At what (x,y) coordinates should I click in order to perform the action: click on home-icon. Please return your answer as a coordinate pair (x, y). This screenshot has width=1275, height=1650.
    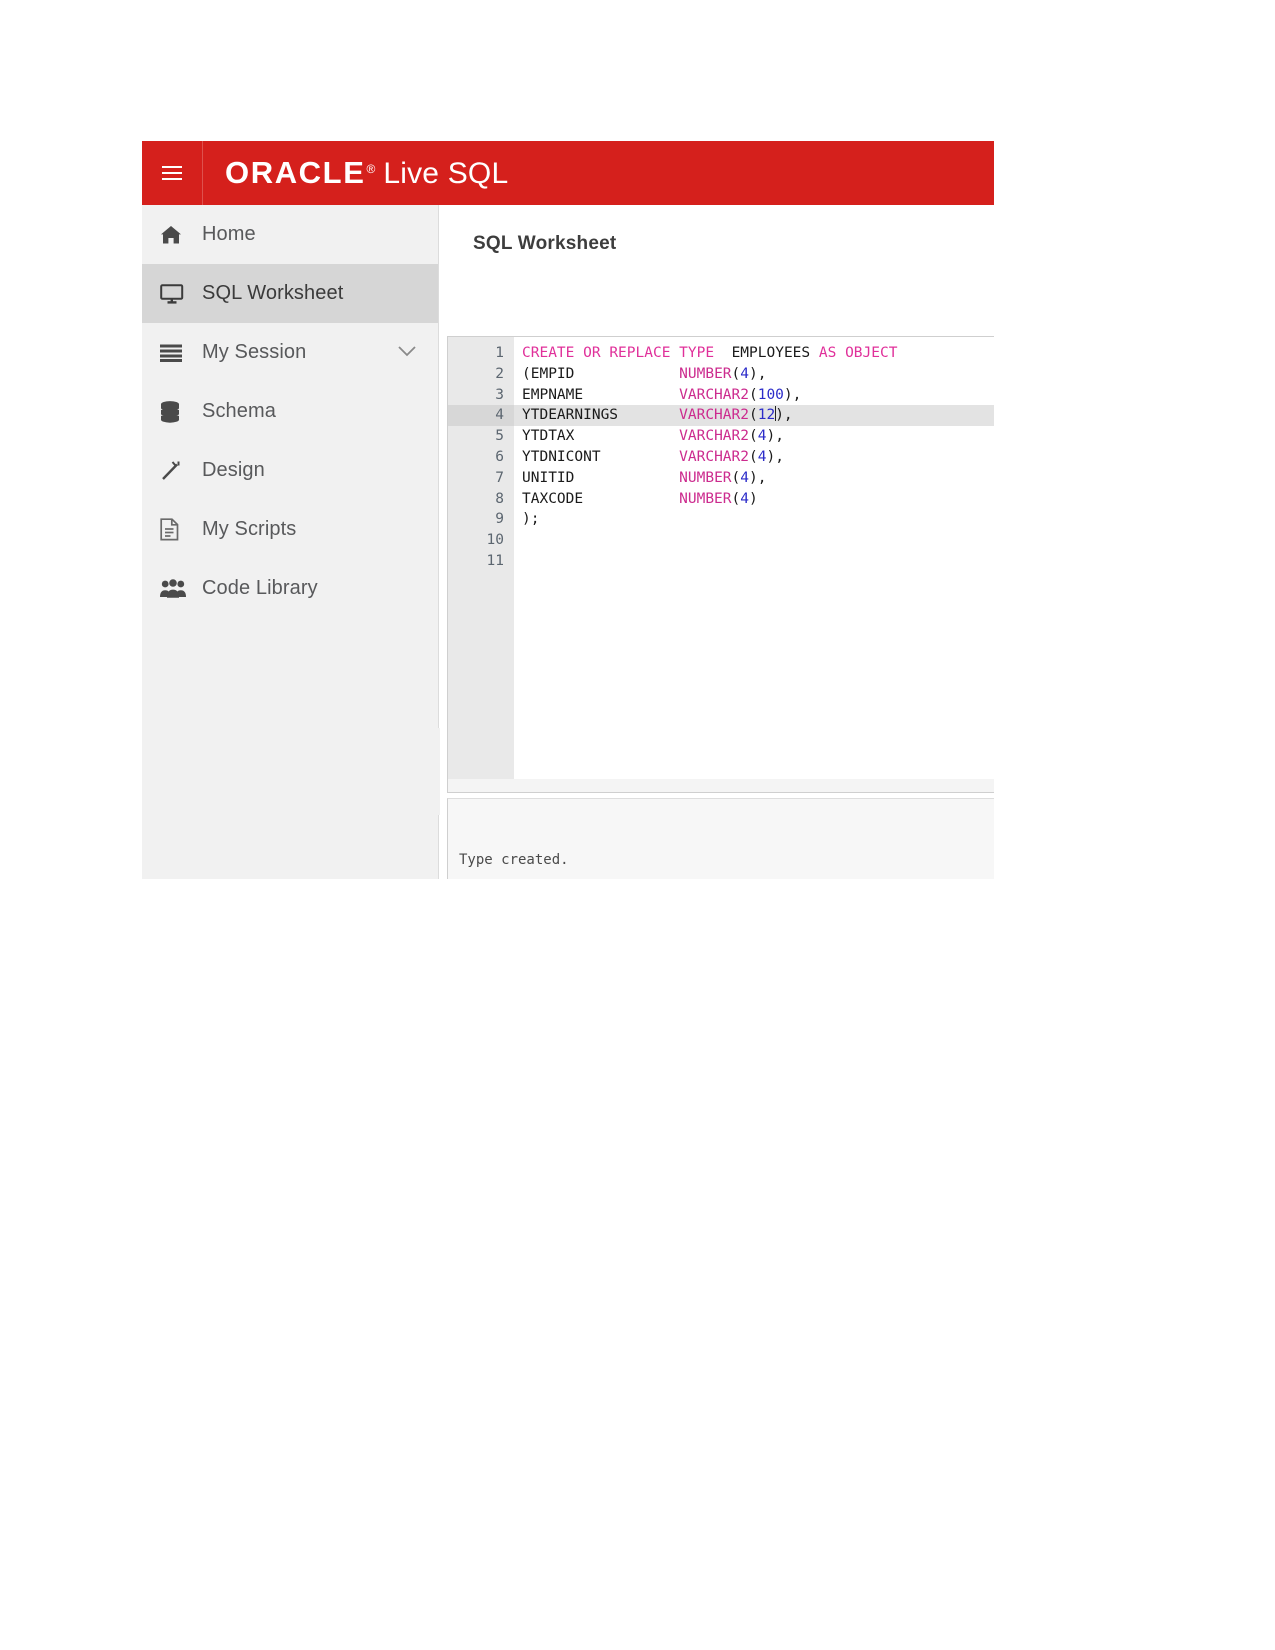
    Looking at the image, I should click on (181, 235).